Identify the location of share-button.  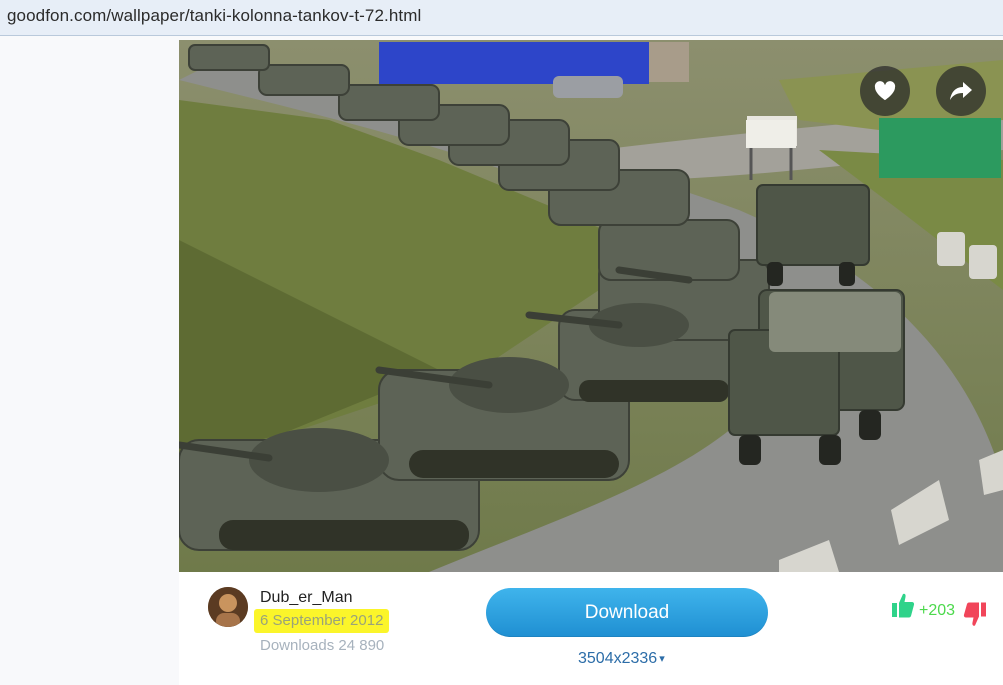
(961, 91).